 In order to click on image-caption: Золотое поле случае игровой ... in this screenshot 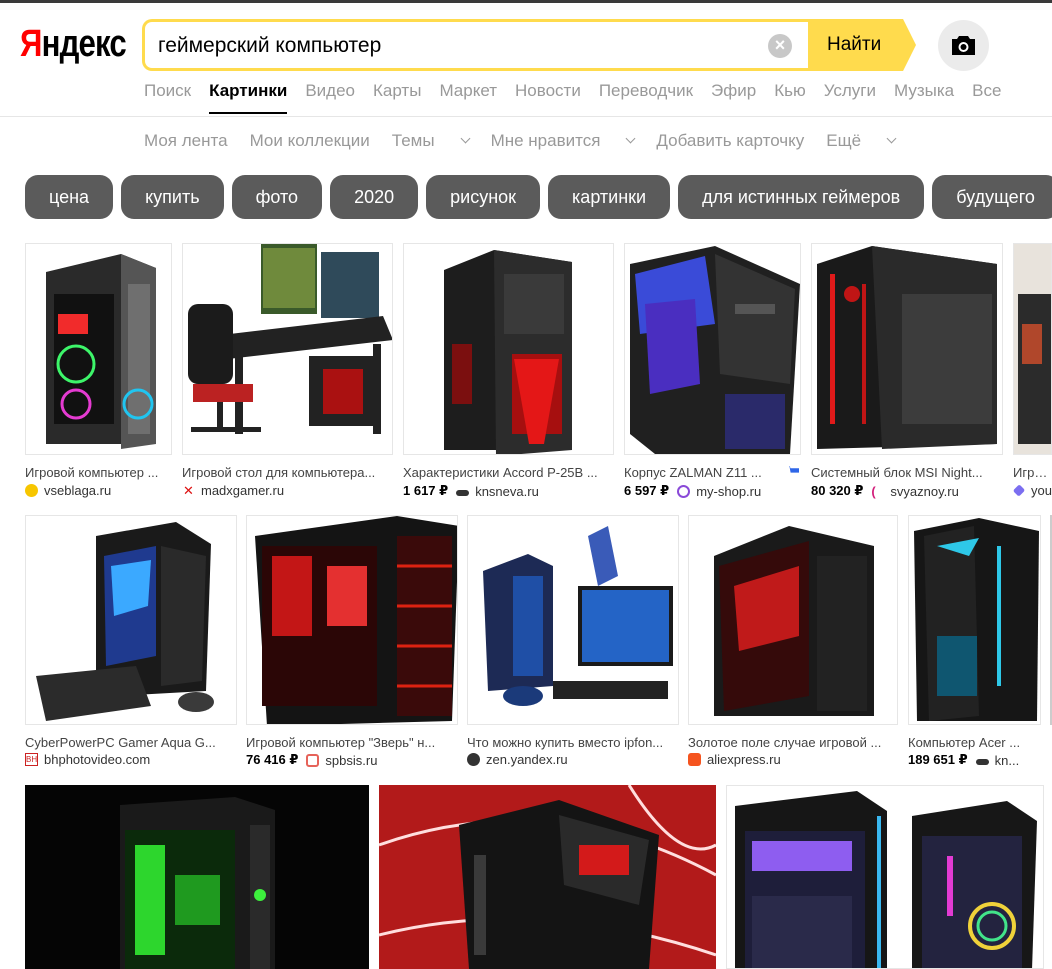, I will do `click(790, 742)`.